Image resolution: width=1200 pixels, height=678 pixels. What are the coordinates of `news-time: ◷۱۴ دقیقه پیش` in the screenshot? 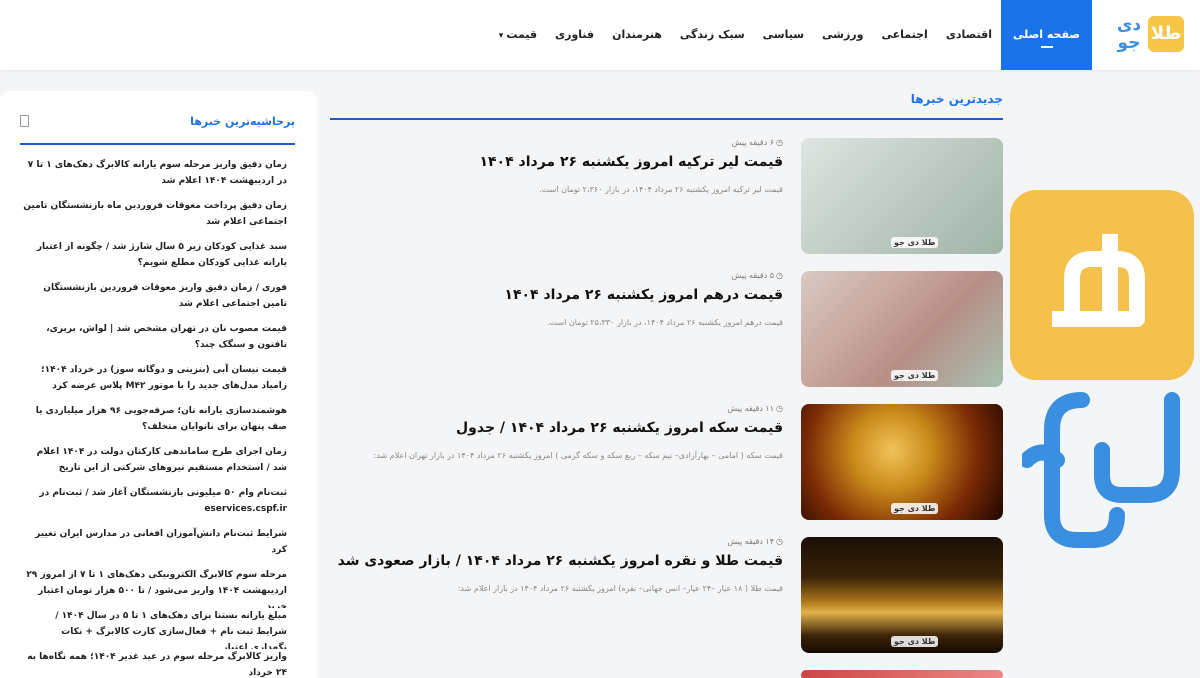 It's located at (556, 541).